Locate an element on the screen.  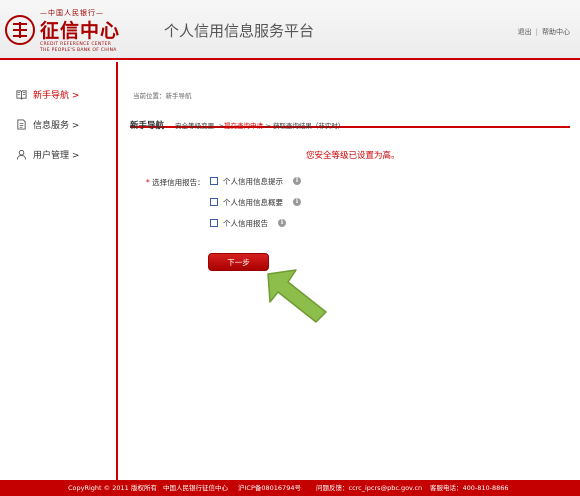
option-credit-info-summary: 个人信用信息概要 i is located at coordinates (255, 202).